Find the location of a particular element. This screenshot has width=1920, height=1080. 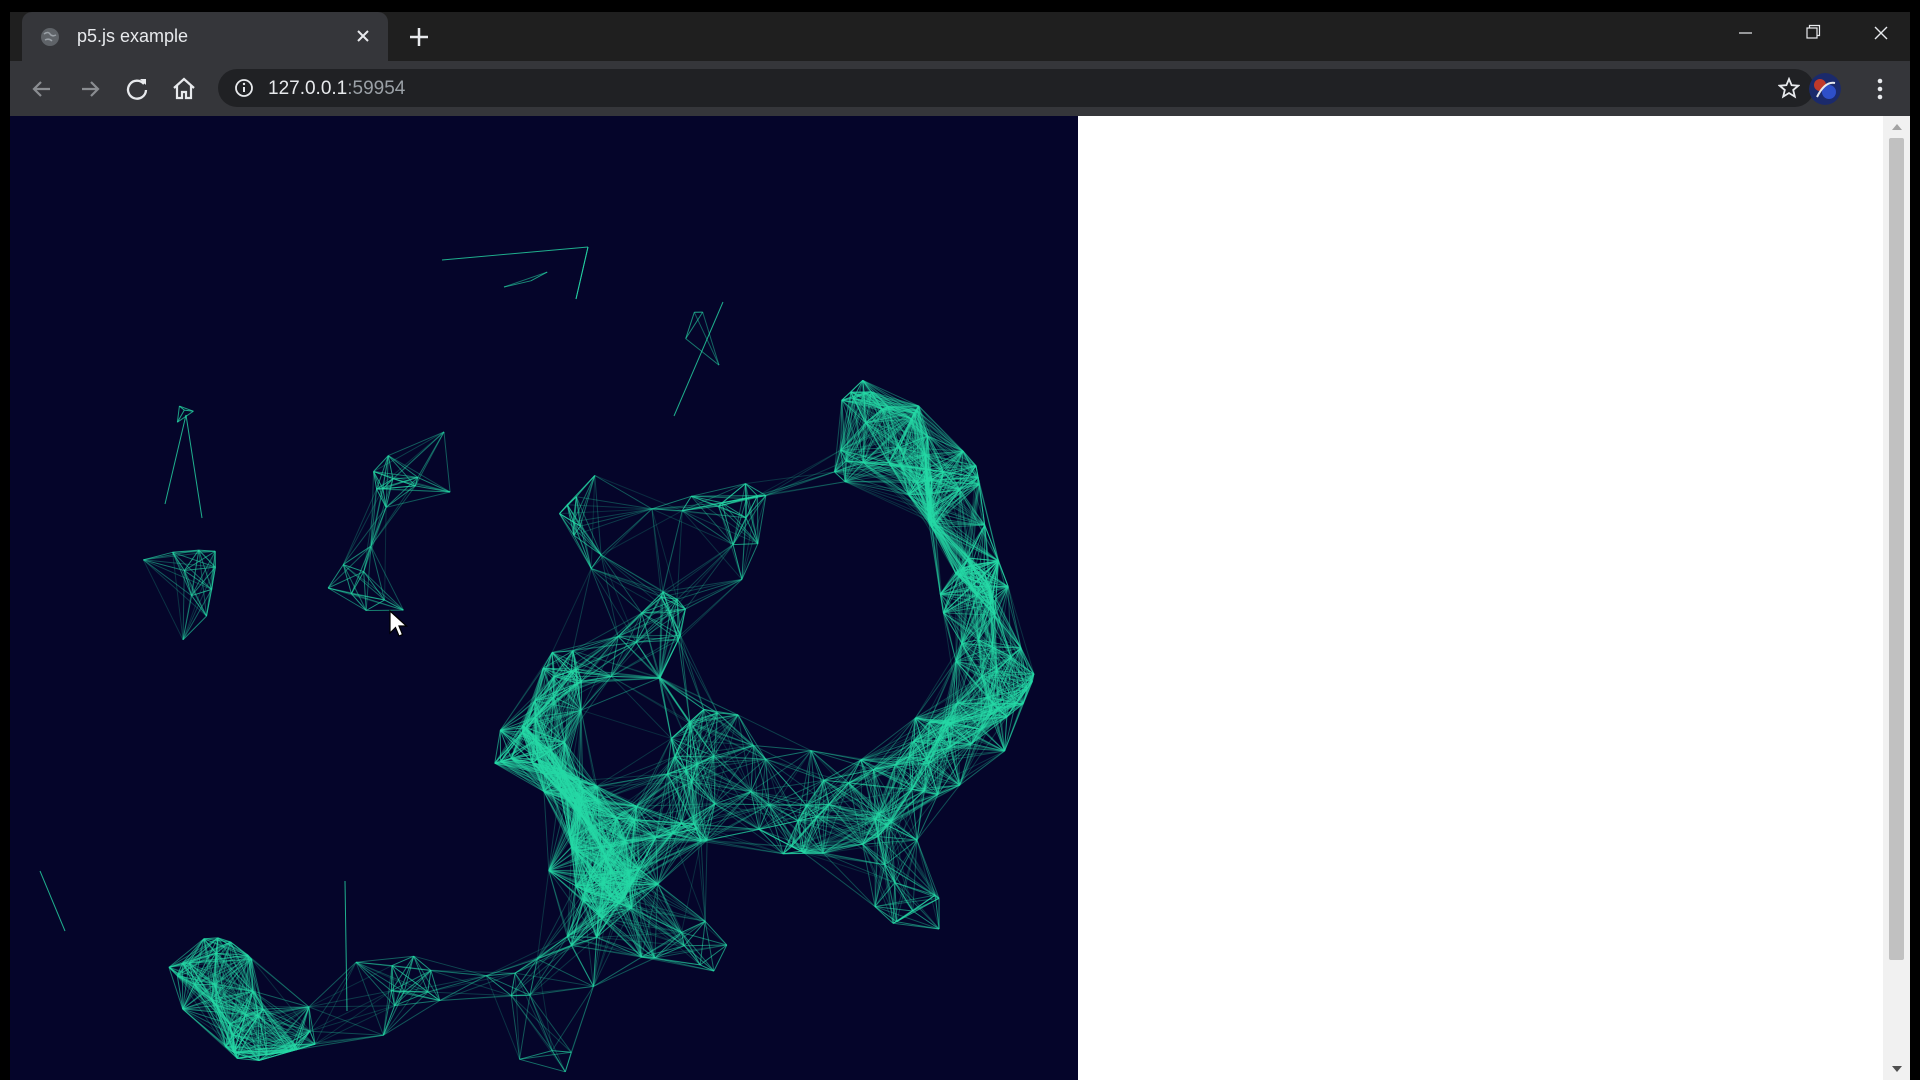

url-host: 127.0.0.1 is located at coordinates (308, 88).